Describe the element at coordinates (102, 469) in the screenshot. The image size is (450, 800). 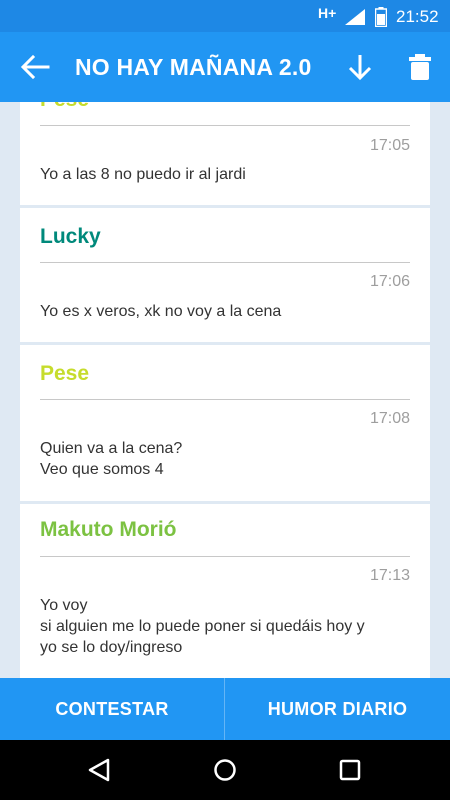
I see `message-line: Veo que somos 4` at that location.